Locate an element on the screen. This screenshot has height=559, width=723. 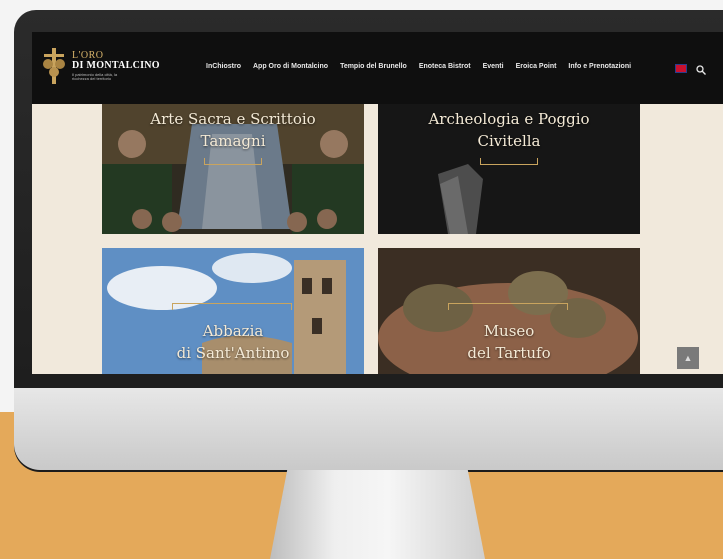
tile-title-line1: Archeologia e Poggio is located at coordinates (509, 119).